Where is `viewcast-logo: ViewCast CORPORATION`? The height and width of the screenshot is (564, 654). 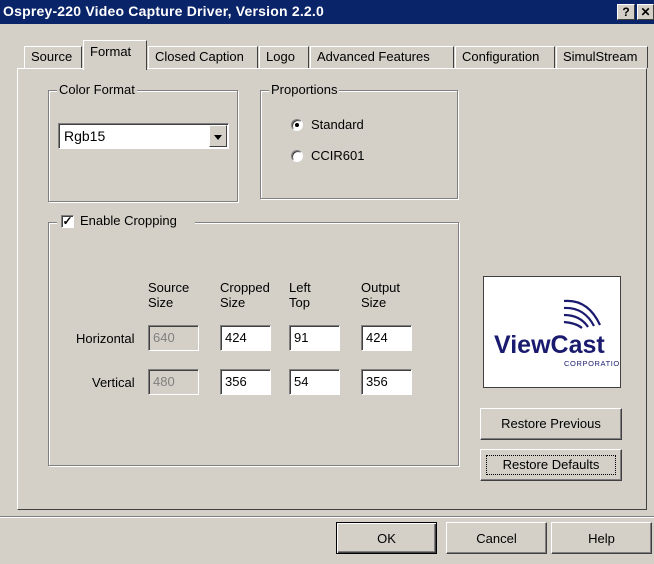 viewcast-logo: ViewCast CORPORATION is located at coordinates (554, 332).